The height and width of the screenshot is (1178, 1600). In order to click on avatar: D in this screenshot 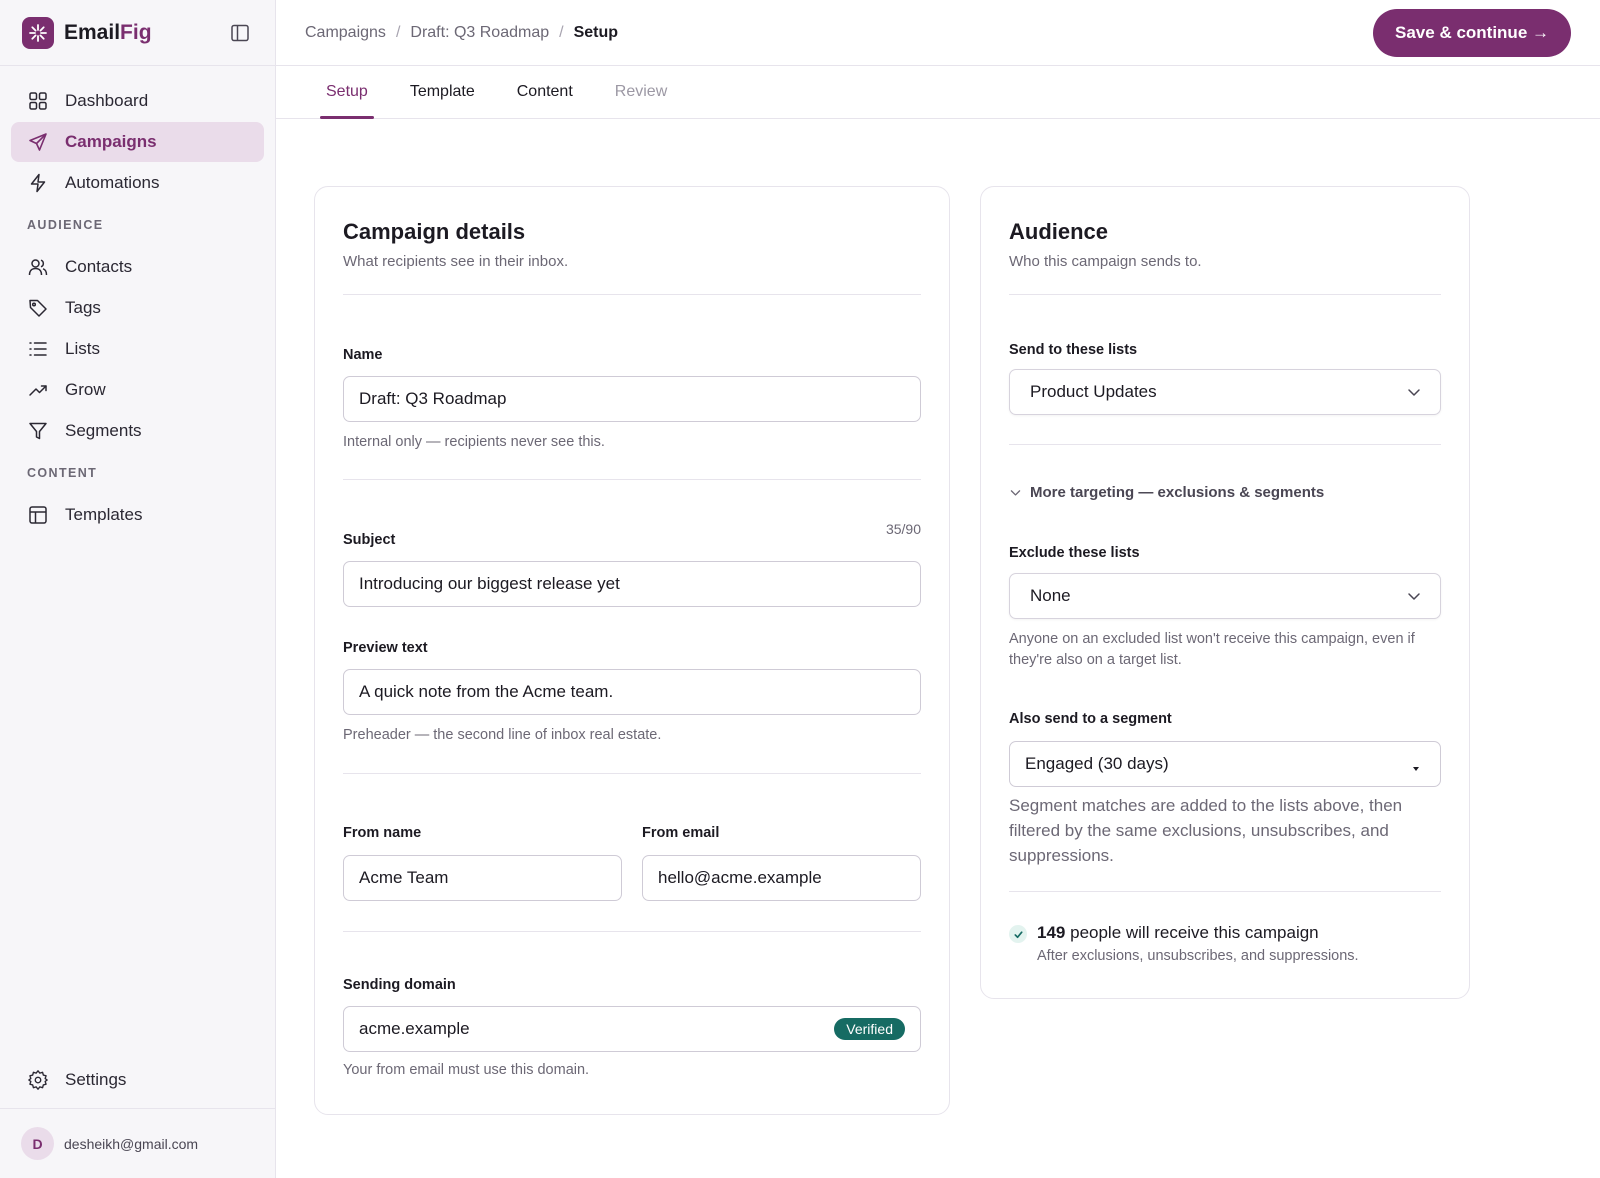, I will do `click(37, 1143)`.